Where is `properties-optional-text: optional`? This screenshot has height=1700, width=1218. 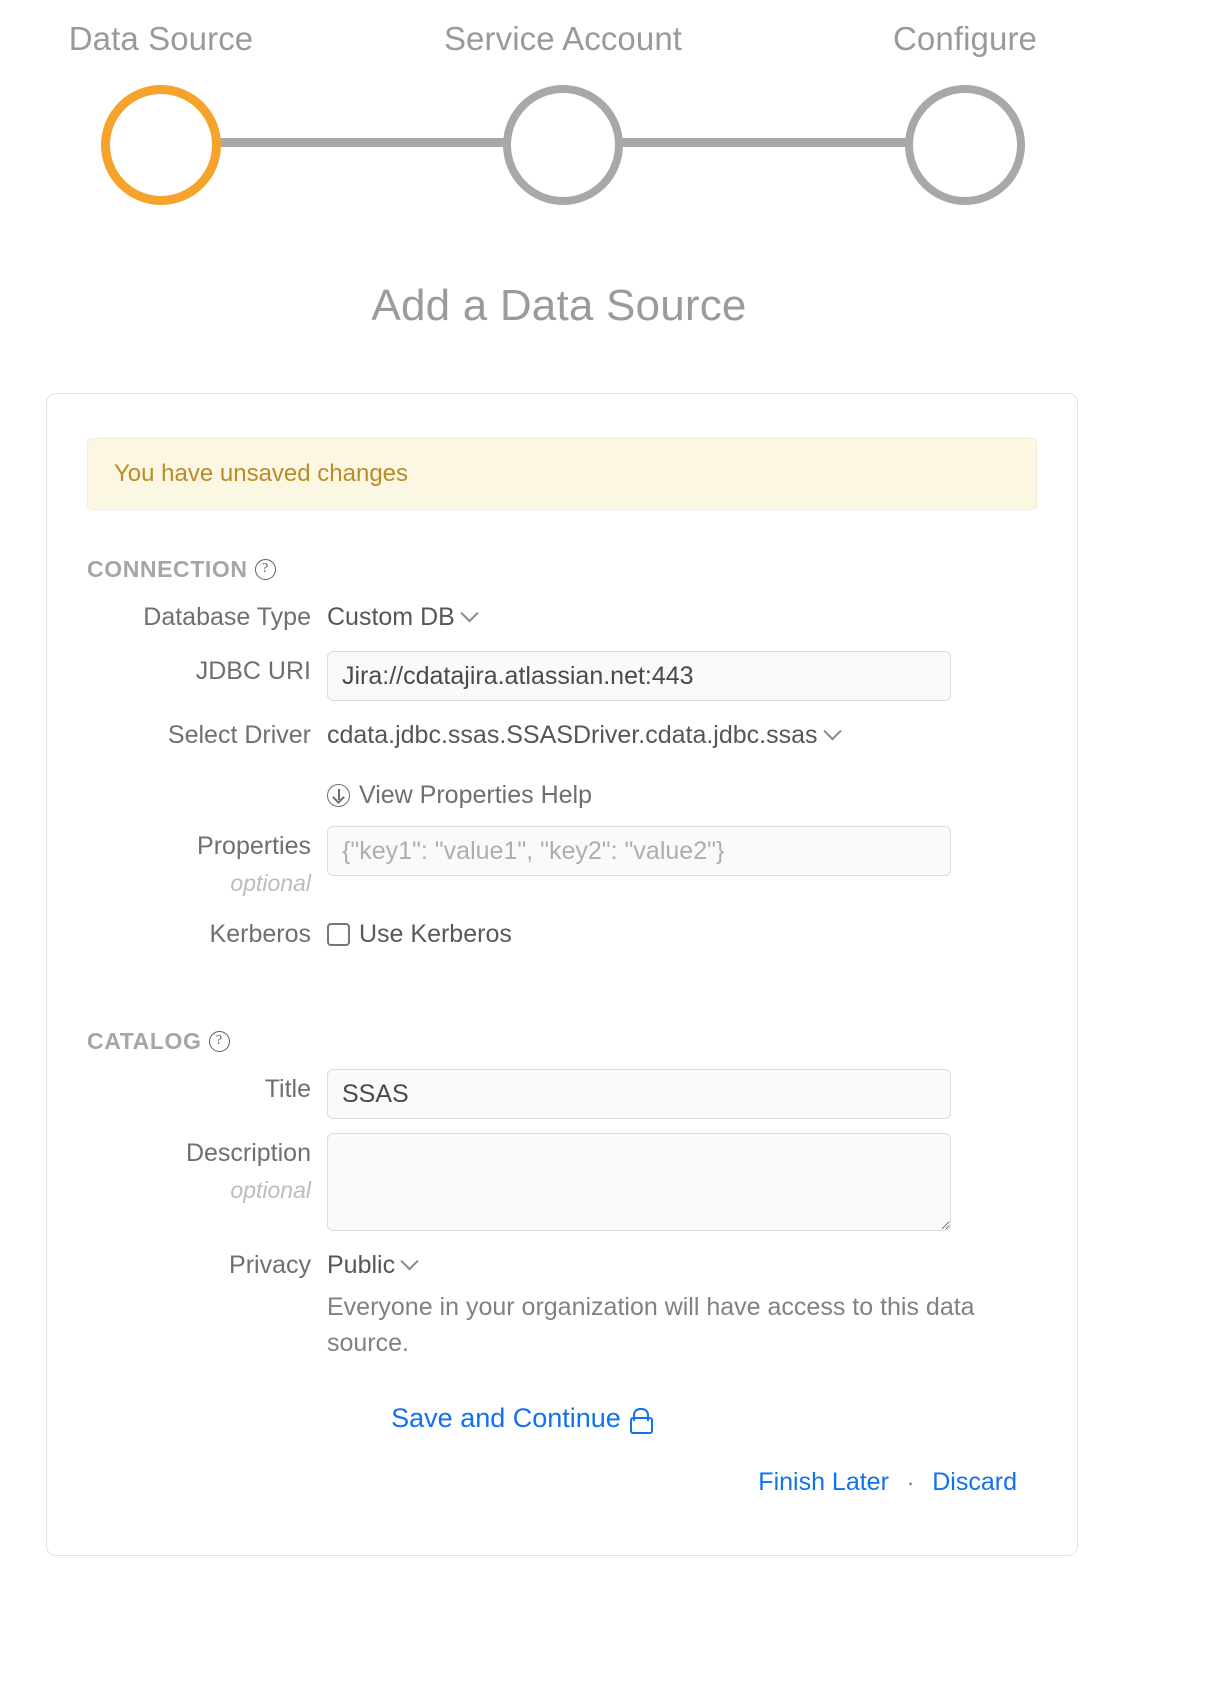 properties-optional-text: optional is located at coordinates (270, 883).